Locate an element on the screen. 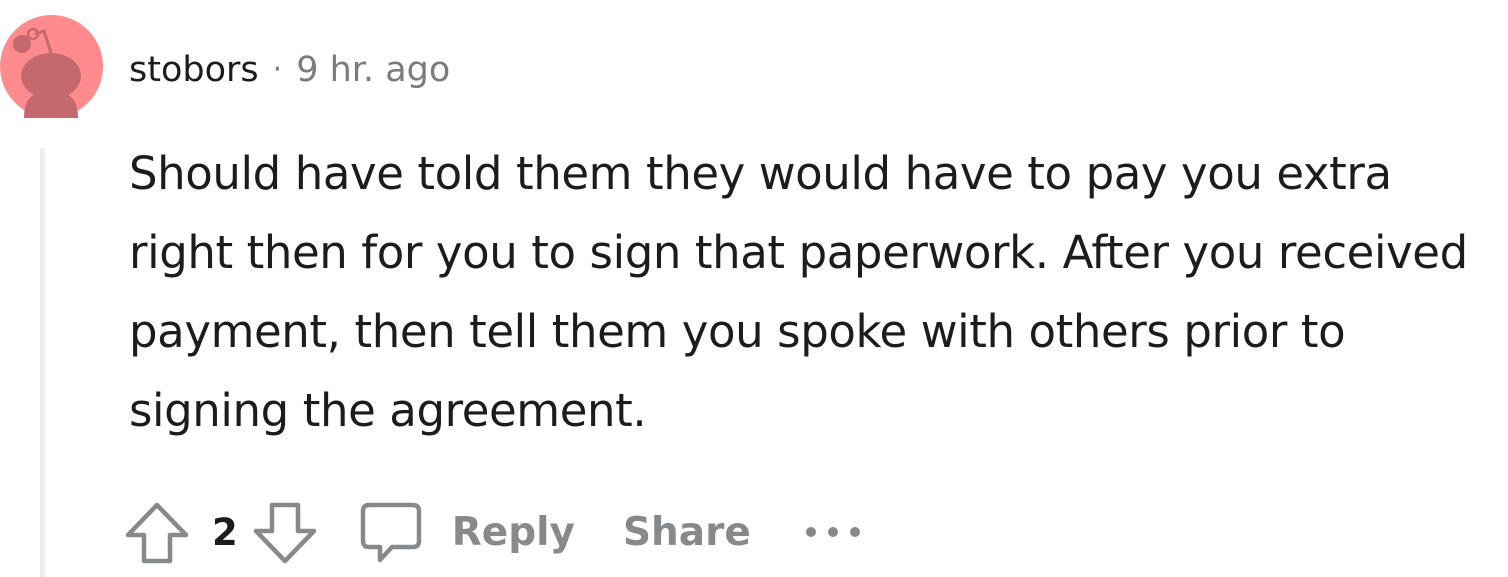 Image resolution: width=1508 pixels, height=577 pixels. comment-actions: 2 Reply Share is located at coordinates (492, 532).